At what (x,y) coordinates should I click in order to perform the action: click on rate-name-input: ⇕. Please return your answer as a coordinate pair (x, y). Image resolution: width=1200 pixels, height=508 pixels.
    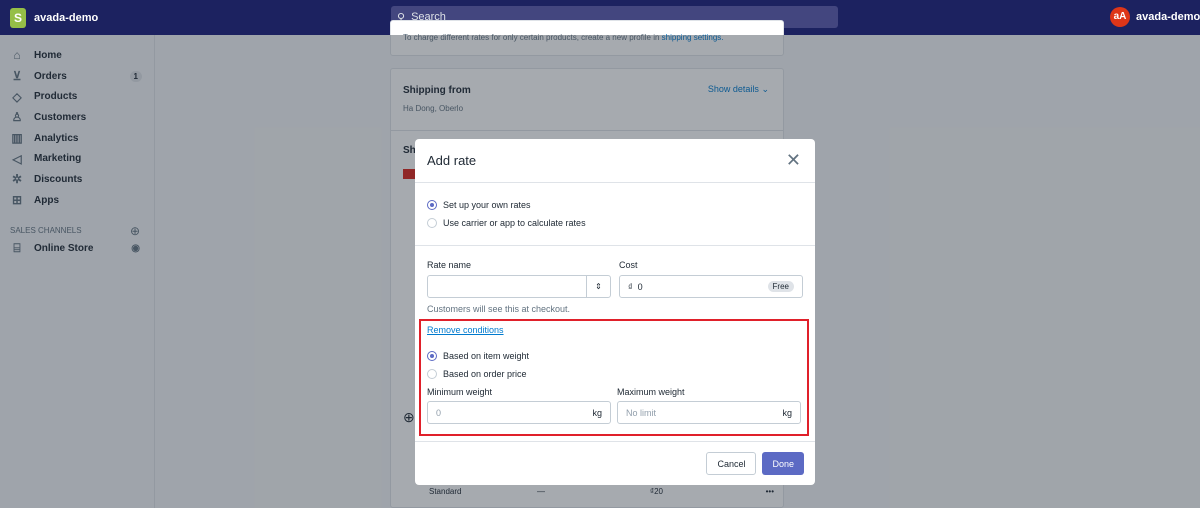
    Looking at the image, I should click on (519, 286).